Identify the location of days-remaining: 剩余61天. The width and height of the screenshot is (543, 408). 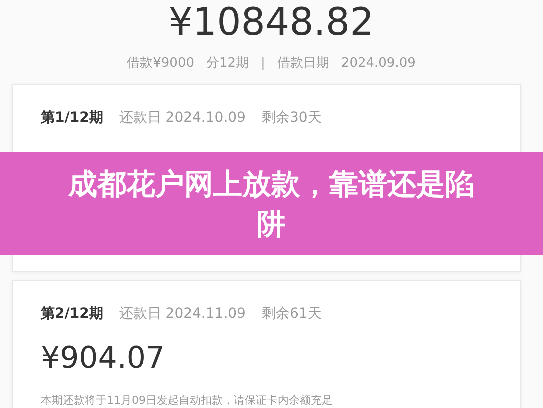
(292, 314).